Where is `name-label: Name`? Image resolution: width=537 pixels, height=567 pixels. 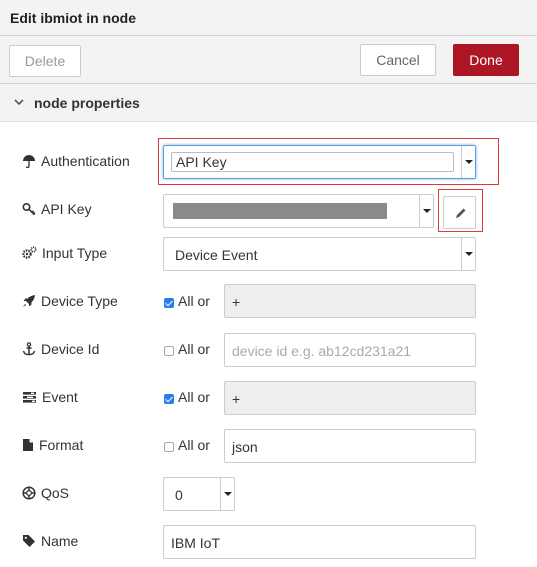
name-label: Name is located at coordinates (50, 541).